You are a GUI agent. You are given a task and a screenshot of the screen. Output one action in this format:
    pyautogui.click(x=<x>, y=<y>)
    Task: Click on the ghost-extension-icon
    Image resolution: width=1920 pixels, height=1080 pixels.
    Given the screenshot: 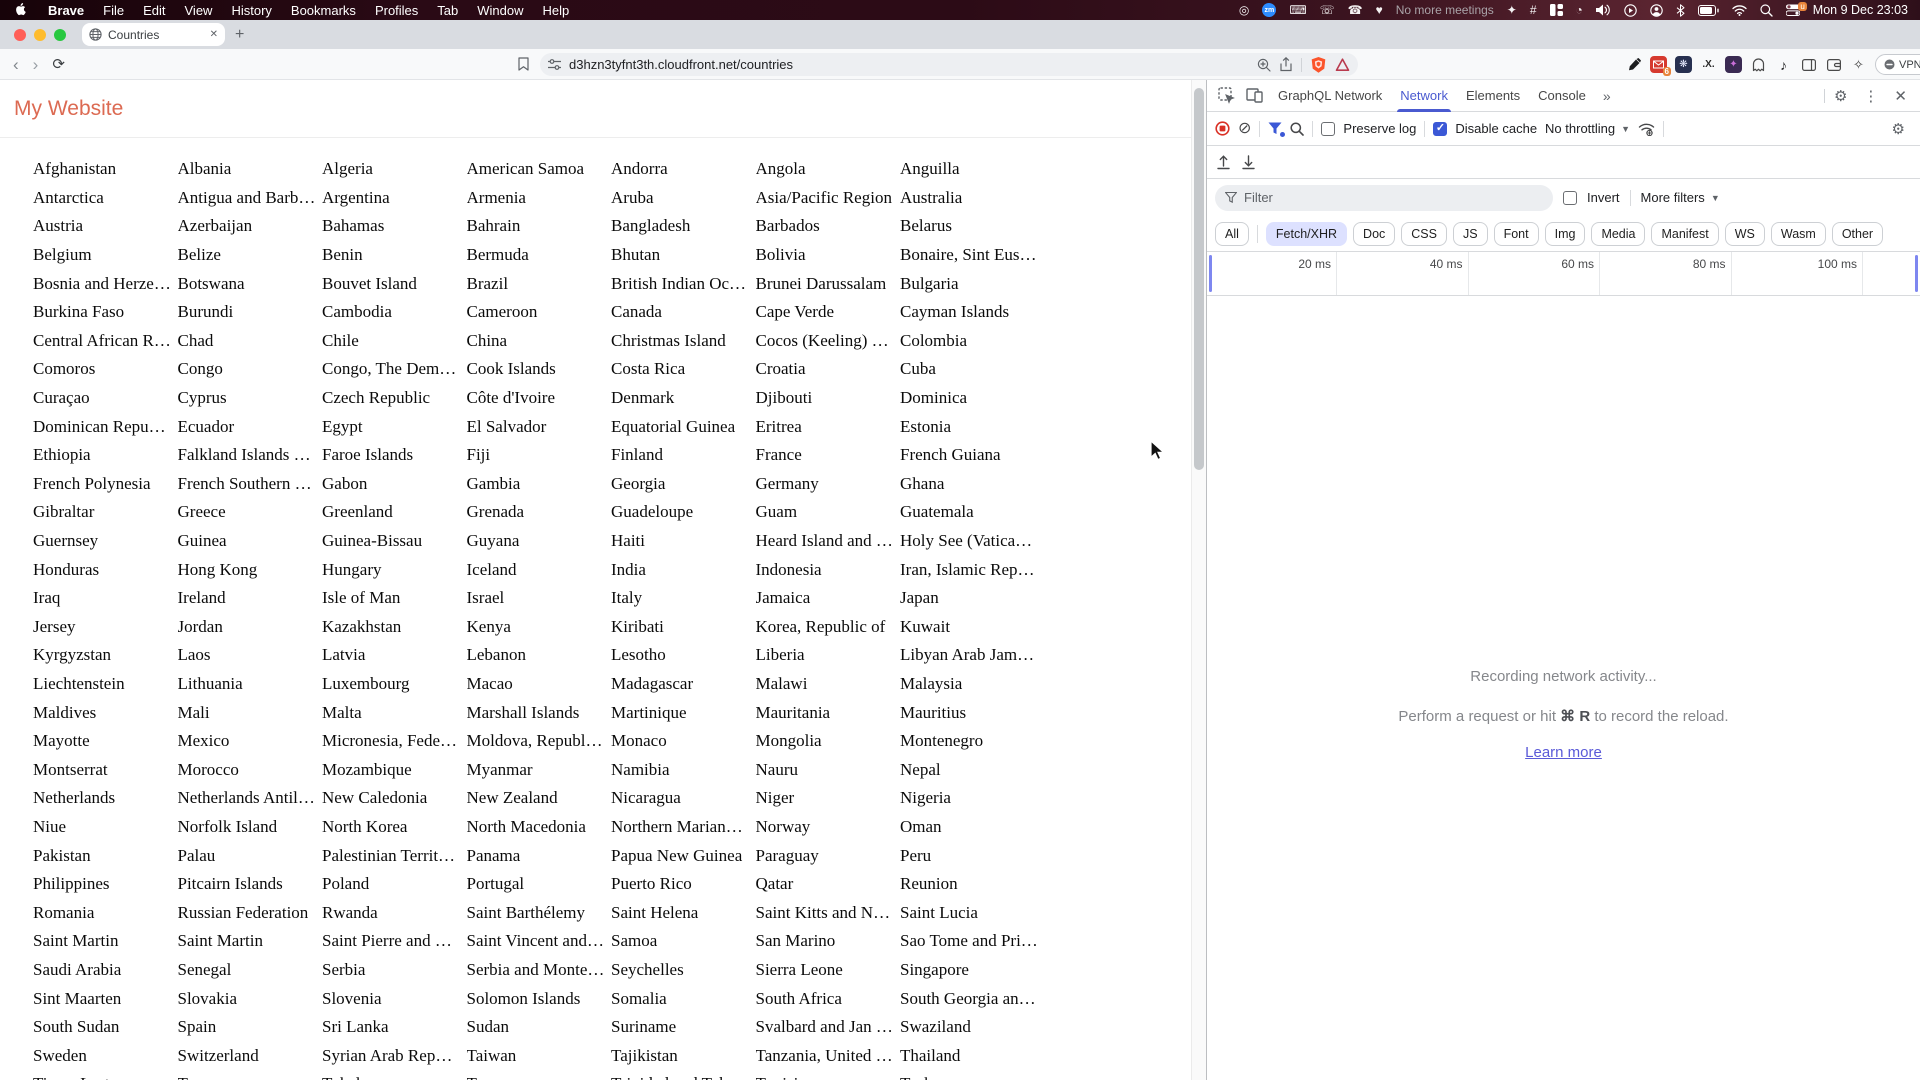 What is the action you would take?
    pyautogui.click(x=1758, y=64)
    